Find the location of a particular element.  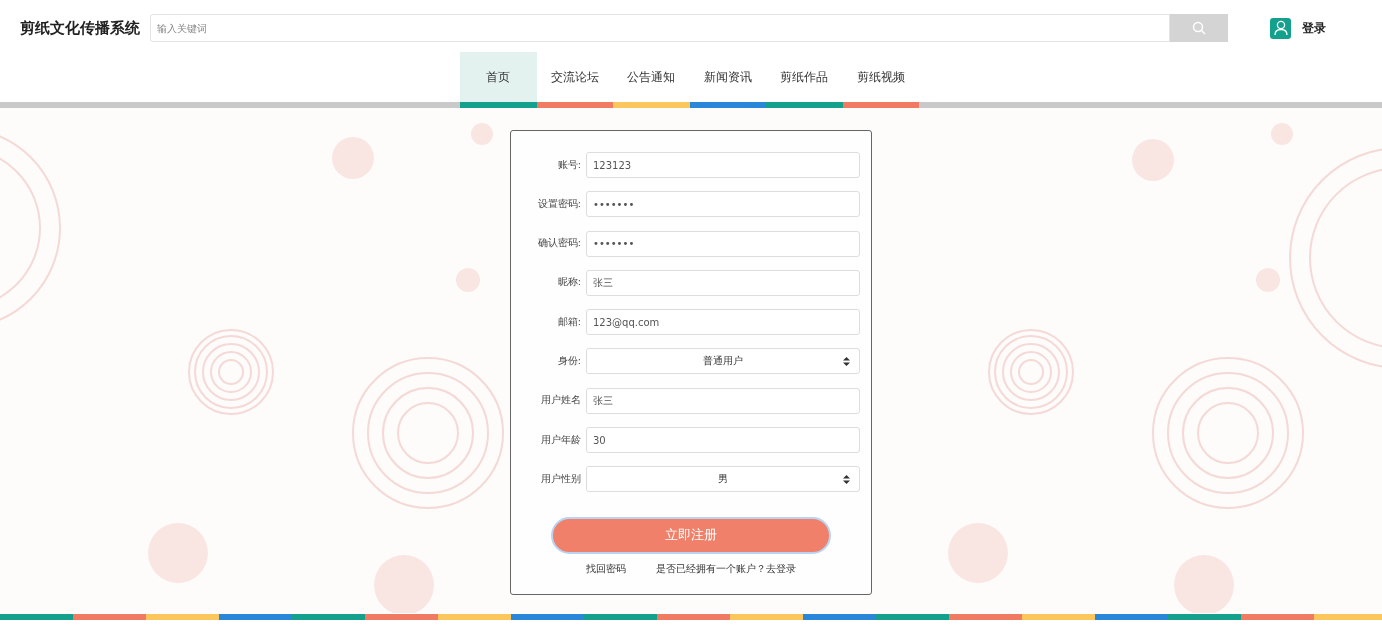

field-label: 账号: is located at coordinates (569, 165).